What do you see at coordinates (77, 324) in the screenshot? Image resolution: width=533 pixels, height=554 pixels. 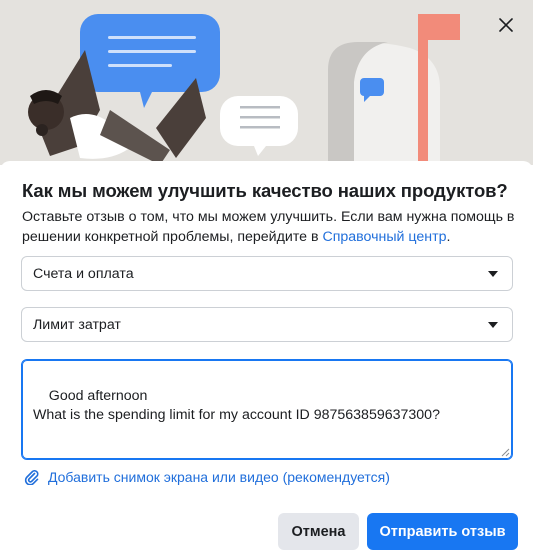 I see `subcategory-select-value: Лимит затрат` at bounding box center [77, 324].